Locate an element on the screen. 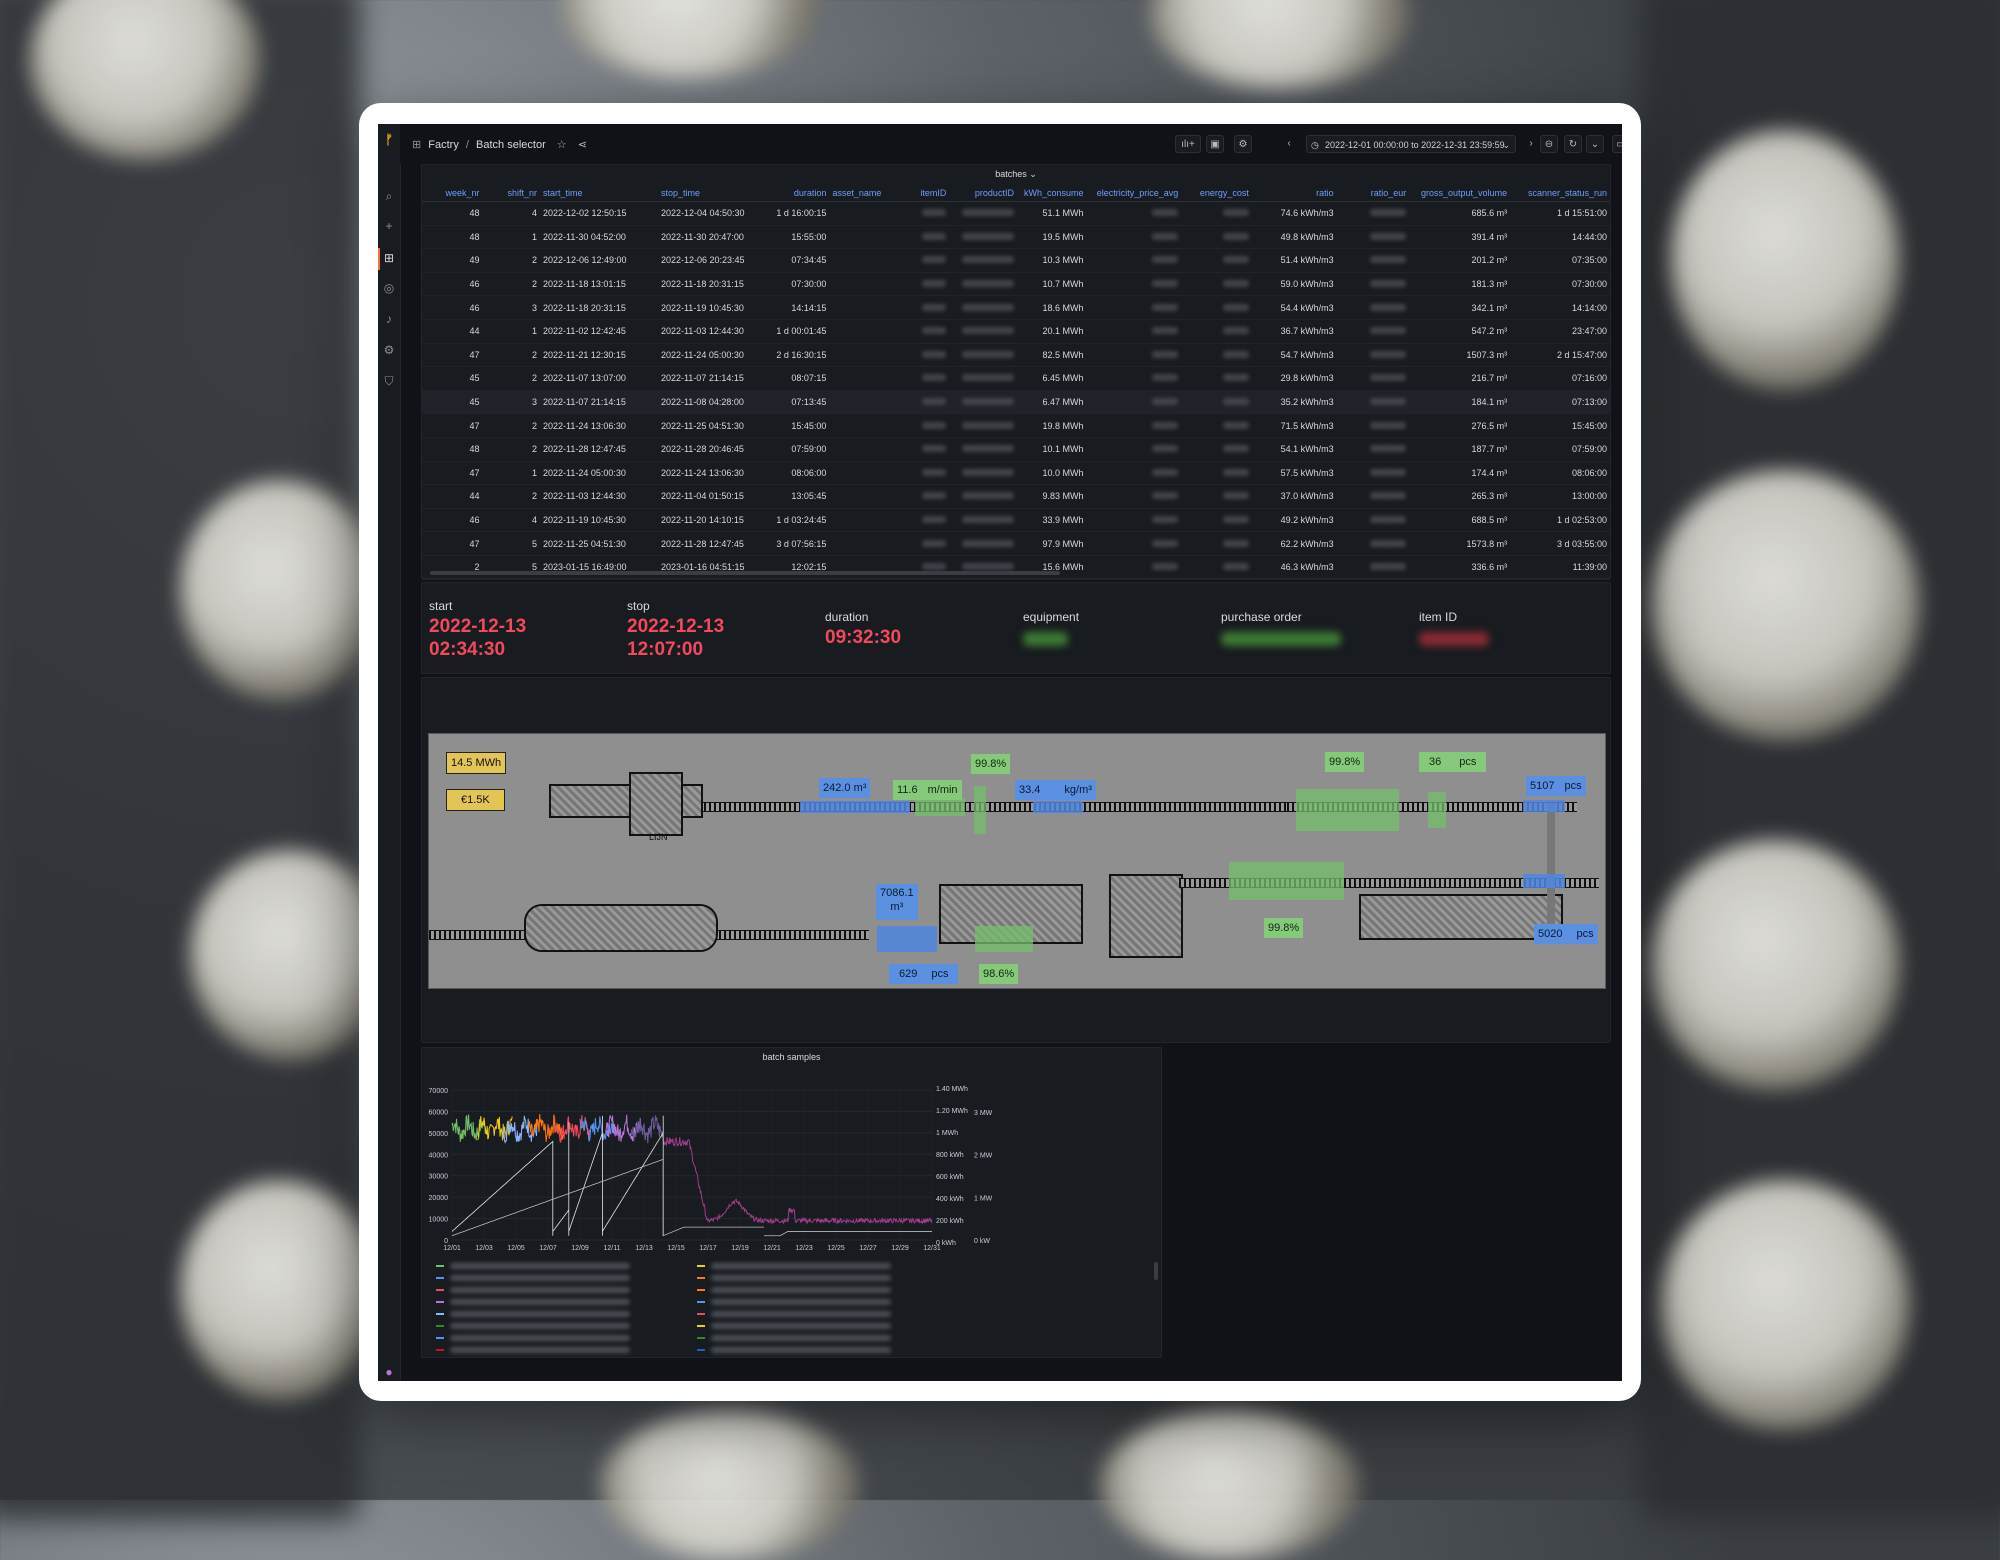  column-header-stop-time: stop_time is located at coordinates (708, 193).